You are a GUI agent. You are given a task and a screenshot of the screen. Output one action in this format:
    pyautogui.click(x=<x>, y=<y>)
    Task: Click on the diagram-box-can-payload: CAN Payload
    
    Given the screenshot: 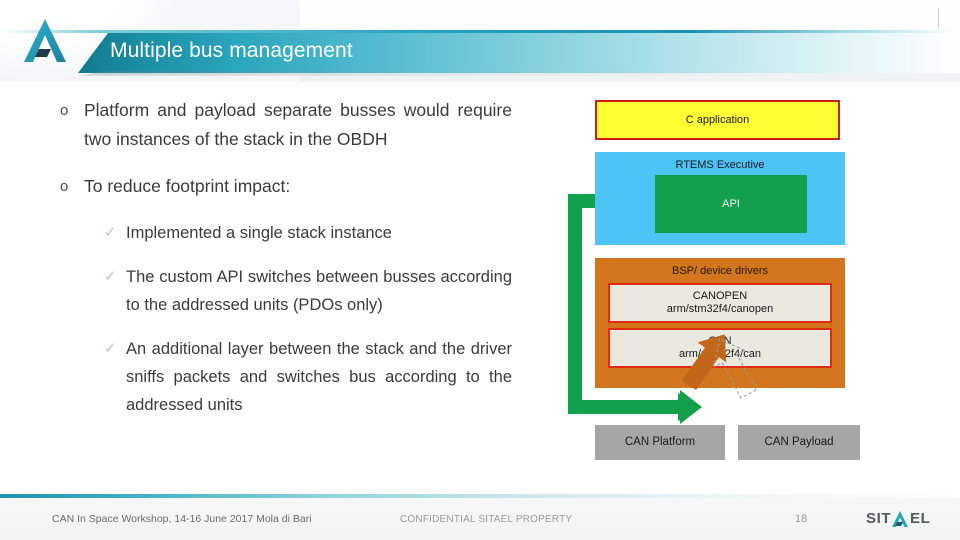 What is the action you would take?
    pyautogui.click(x=799, y=442)
    